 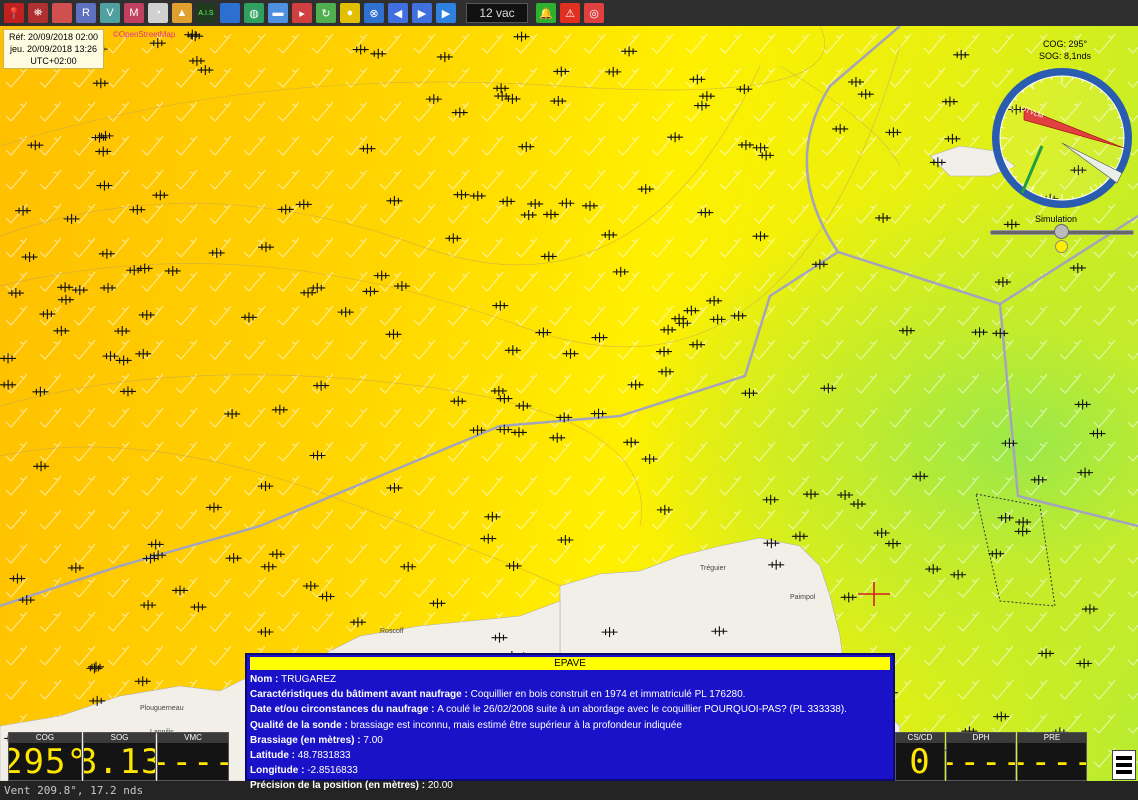 What do you see at coordinates (920, 738) in the screenshot?
I see `instrument-label: CS/CD` at bounding box center [920, 738].